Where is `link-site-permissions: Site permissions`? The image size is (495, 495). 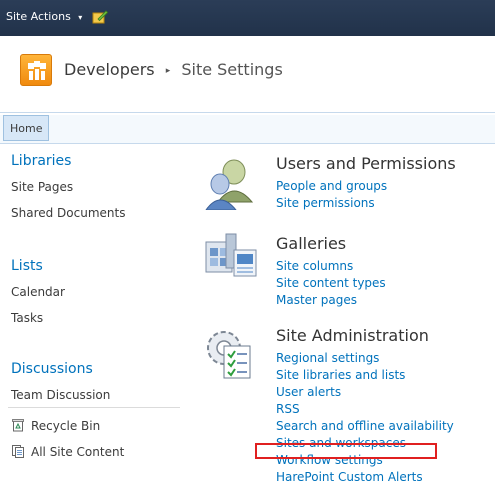 link-site-permissions: Site permissions is located at coordinates (331, 203).